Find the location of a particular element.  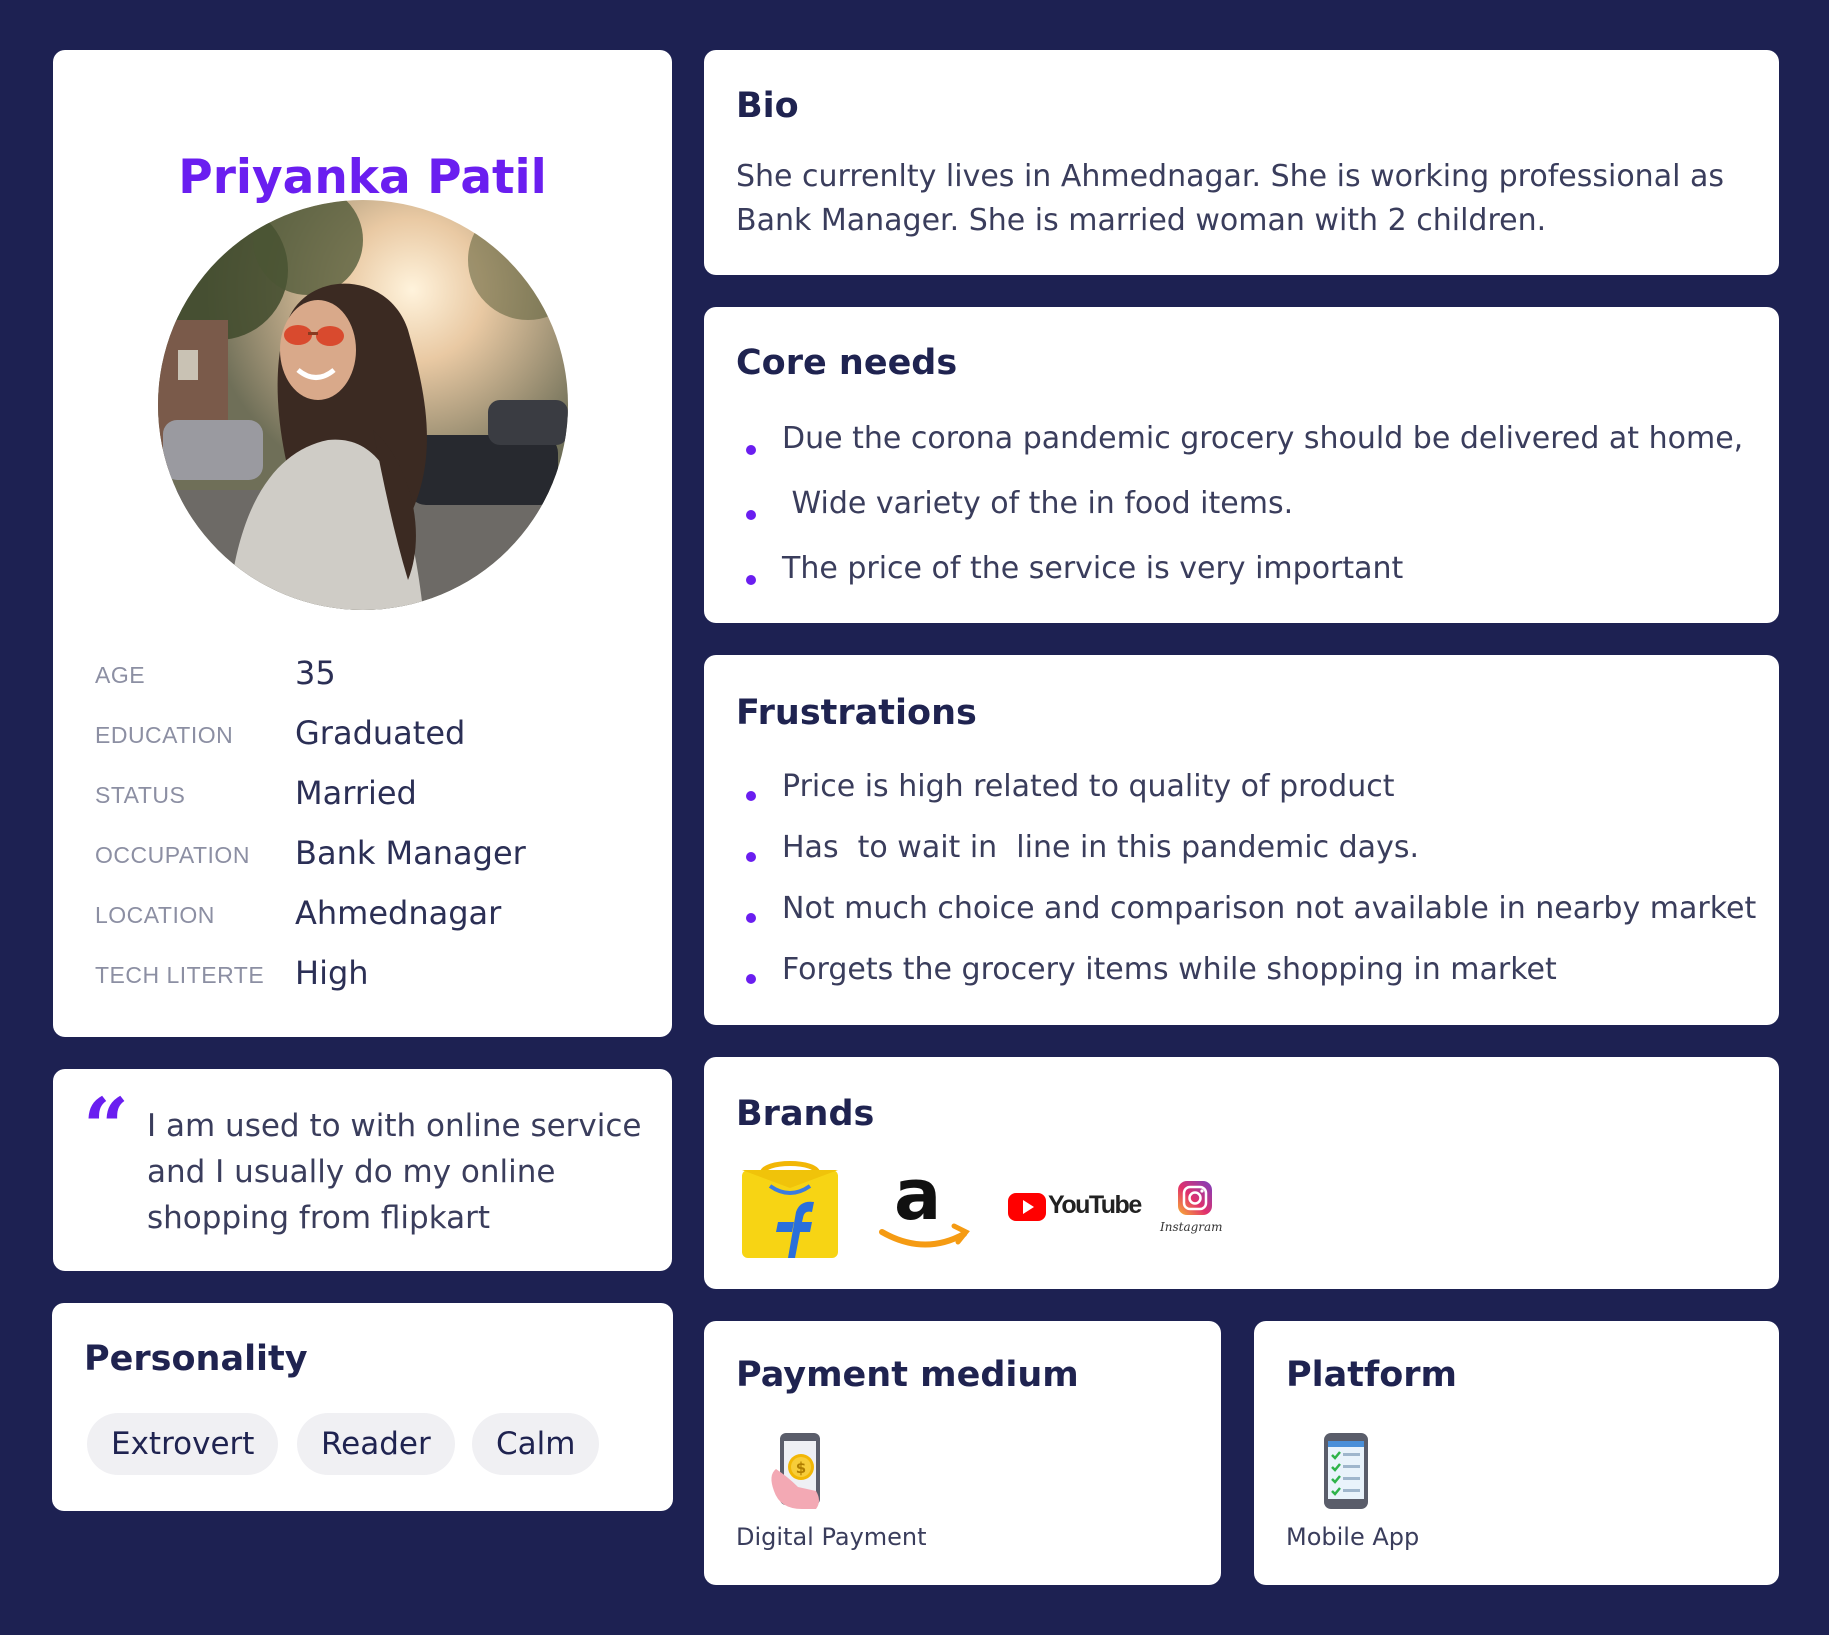

phone-payment-icon: $ is located at coordinates (799, 1471).